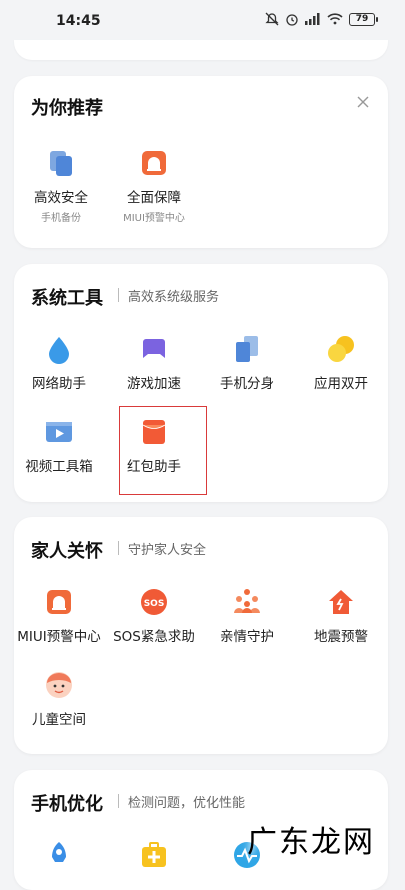  What do you see at coordinates (174, 297) in the screenshot?
I see `system-tools-subtitle: 高效系统级服务` at bounding box center [174, 297].